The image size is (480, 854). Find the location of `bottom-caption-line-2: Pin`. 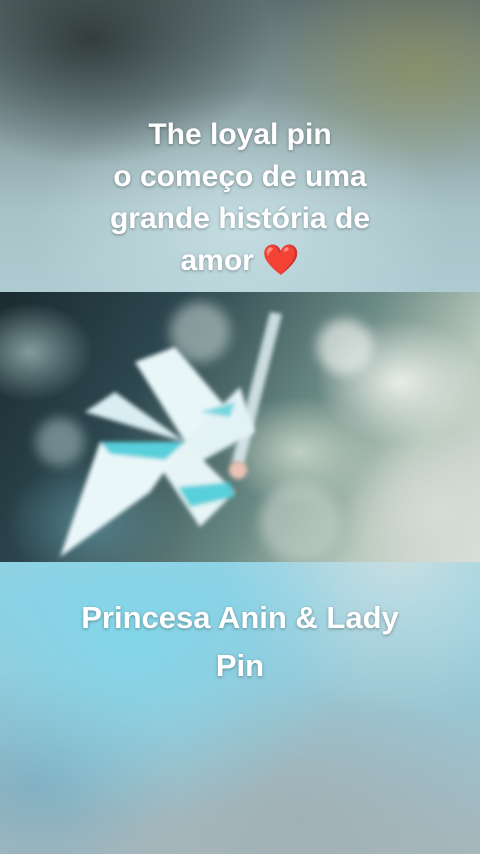

bottom-caption-line-2: Pin is located at coordinates (240, 665).